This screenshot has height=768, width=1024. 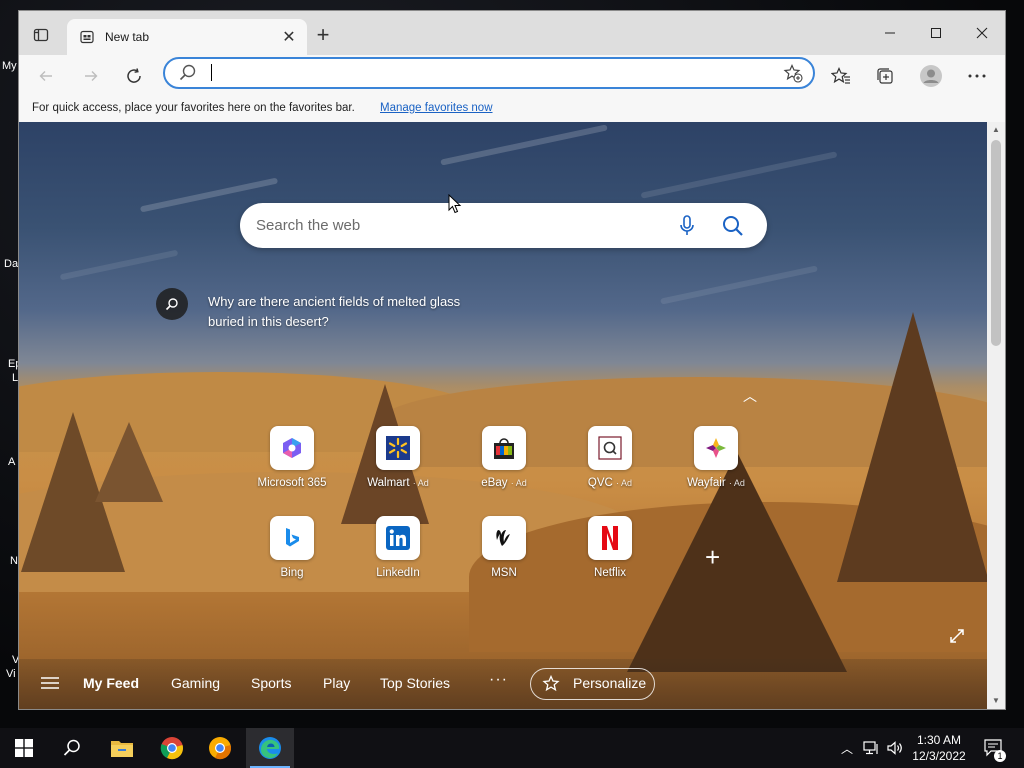 I want to click on quick-link-msn: MSN, so click(x=504, y=556).